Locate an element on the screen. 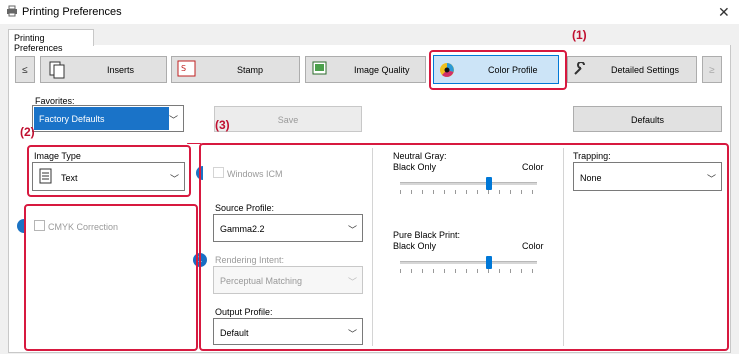 This screenshot has width=739, height=354. detailed-settings-button: Detailed Settings is located at coordinates (632, 69).